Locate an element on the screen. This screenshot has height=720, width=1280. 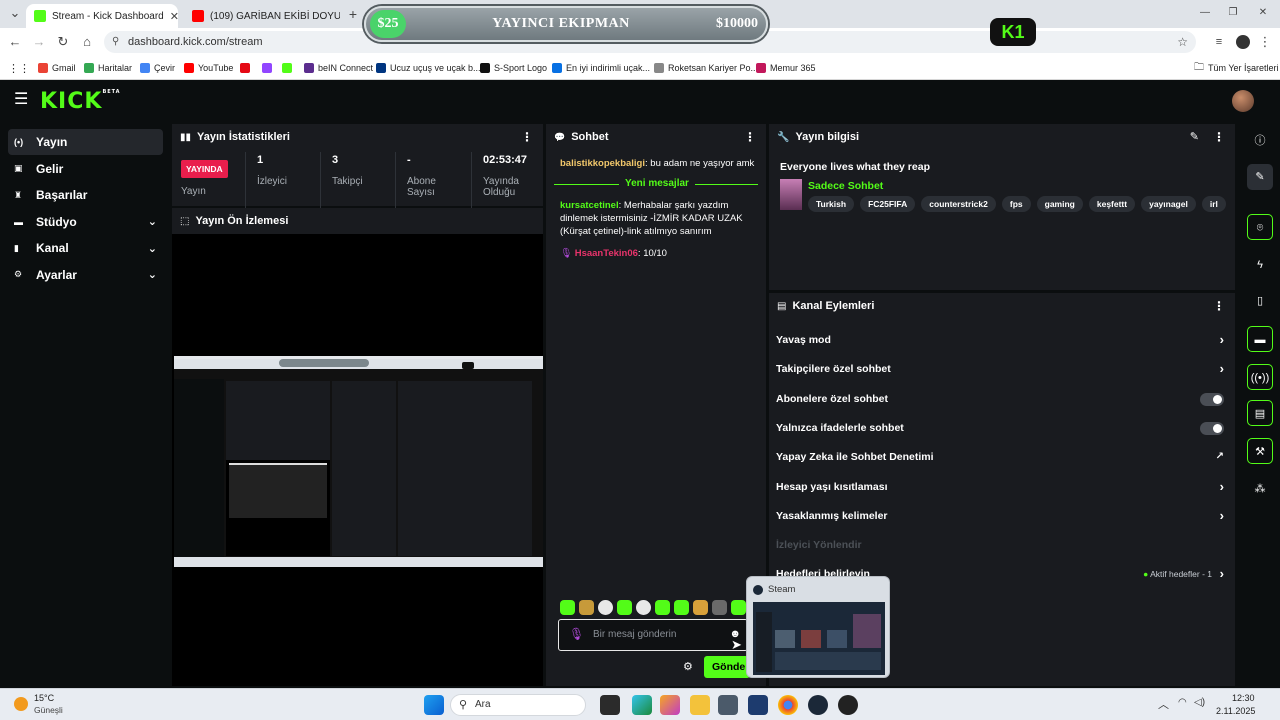
stream-tag: counterstrick2 is located at coordinates (958, 204).